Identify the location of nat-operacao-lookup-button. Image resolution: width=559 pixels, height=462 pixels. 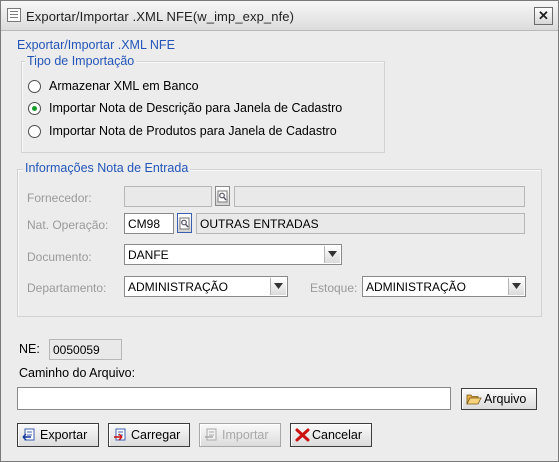
(184, 223).